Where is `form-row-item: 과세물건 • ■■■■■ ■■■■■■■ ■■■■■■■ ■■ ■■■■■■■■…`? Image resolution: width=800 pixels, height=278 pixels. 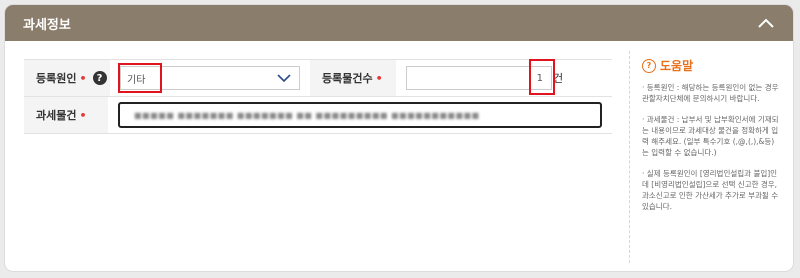 form-row-item: 과세물건 • ■■■■■ ■■■■■■■ ■■■■■■■ ■■ ■■■■■■■■… is located at coordinates (318, 115).